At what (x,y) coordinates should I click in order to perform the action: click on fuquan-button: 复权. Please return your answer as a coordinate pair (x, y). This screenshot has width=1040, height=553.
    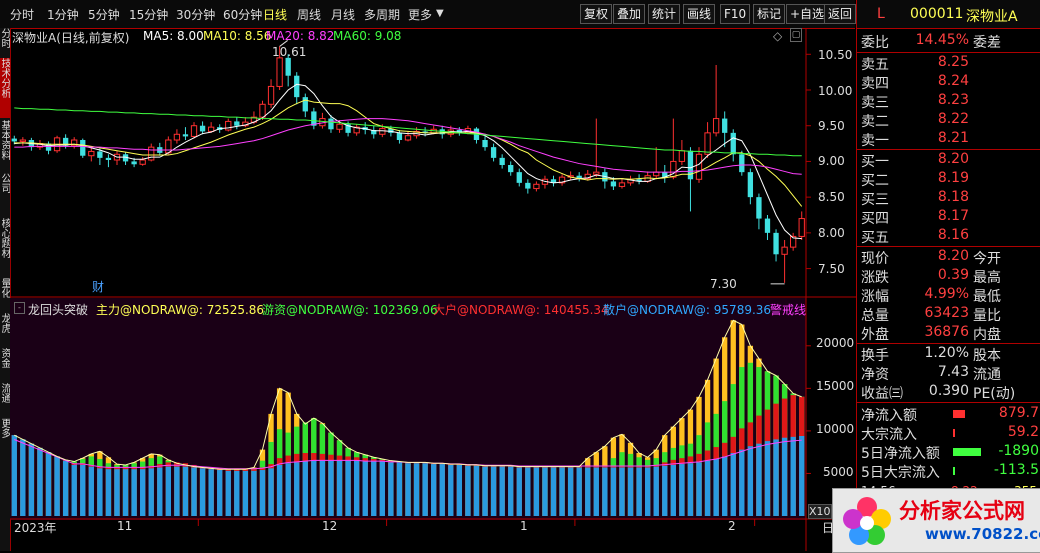
    Looking at the image, I should click on (596, 14).